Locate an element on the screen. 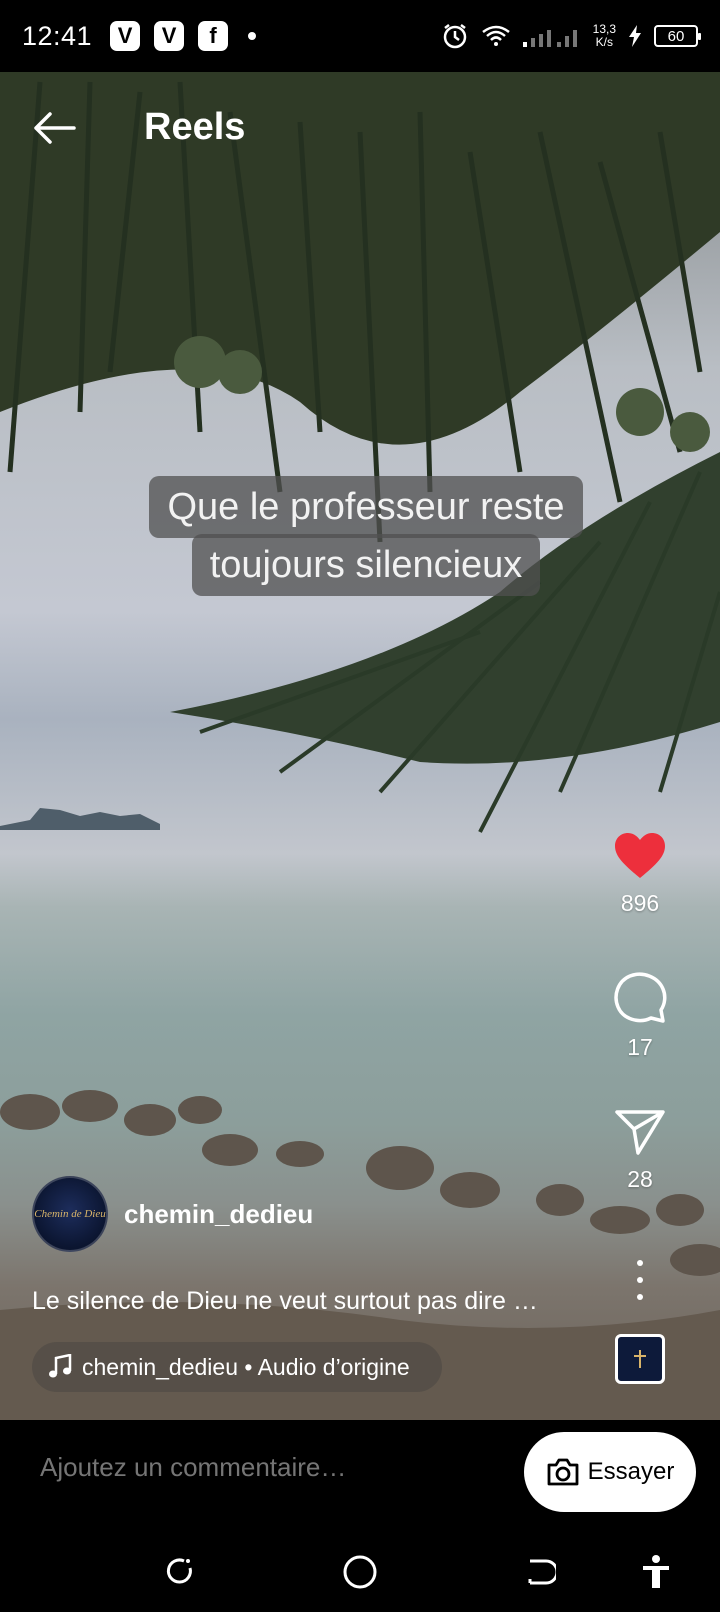 Image resolution: width=720 pixels, height=1612 pixels. charging-icon is located at coordinates (635, 36).